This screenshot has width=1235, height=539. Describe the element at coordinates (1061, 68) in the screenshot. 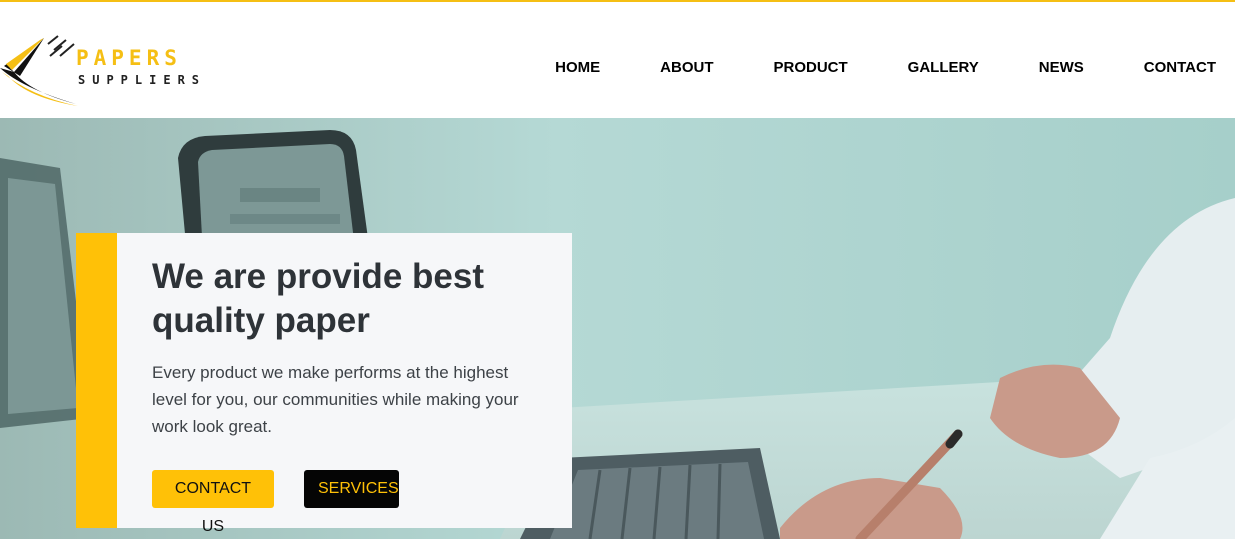

I see `nav-item-news: NEWS` at that location.